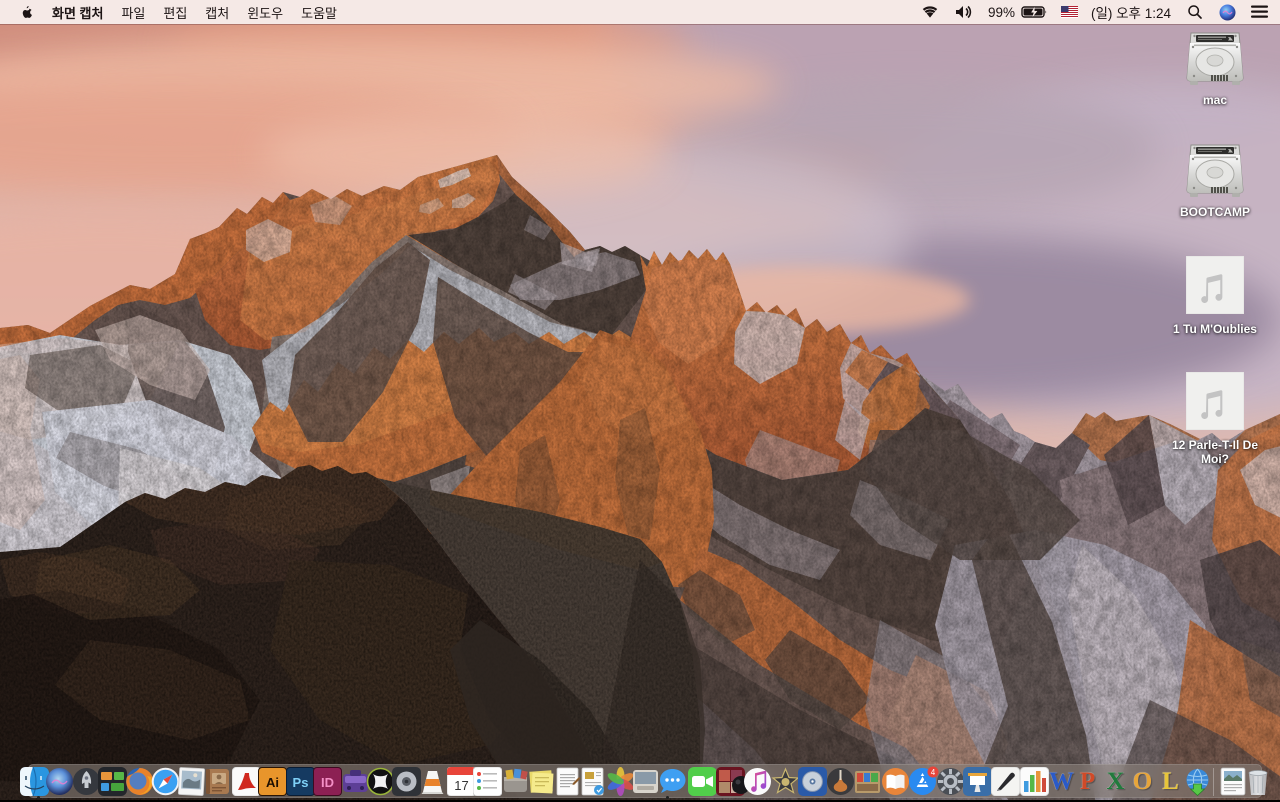 This screenshot has height=802, width=1280. Describe the element at coordinates (327, 782) in the screenshot. I see `svg-text: ID` at that location.